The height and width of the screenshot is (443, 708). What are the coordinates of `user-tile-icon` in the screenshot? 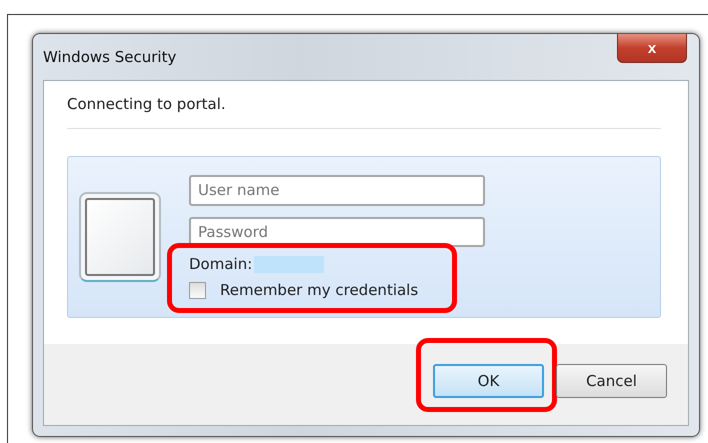 It's located at (120, 237).